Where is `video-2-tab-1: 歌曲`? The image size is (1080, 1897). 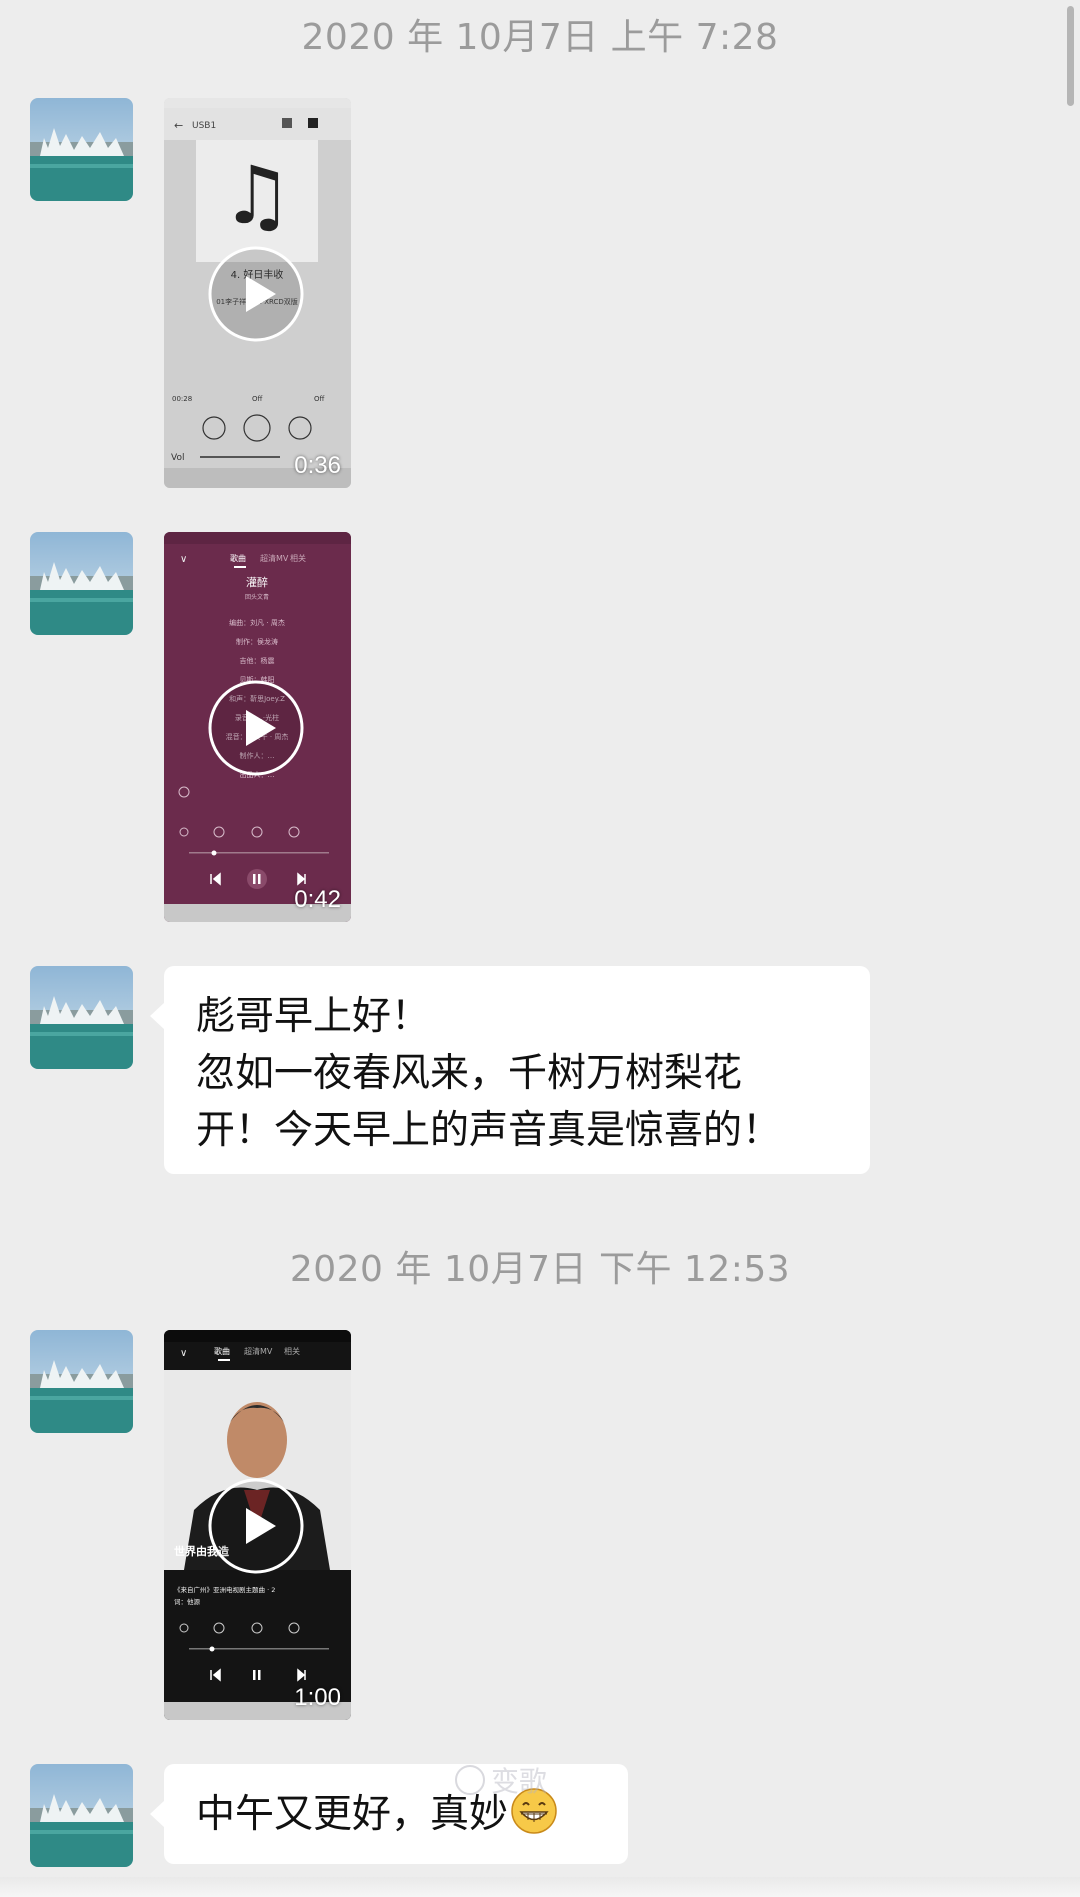 video-2-tab-1: 歌曲 is located at coordinates (238, 558).